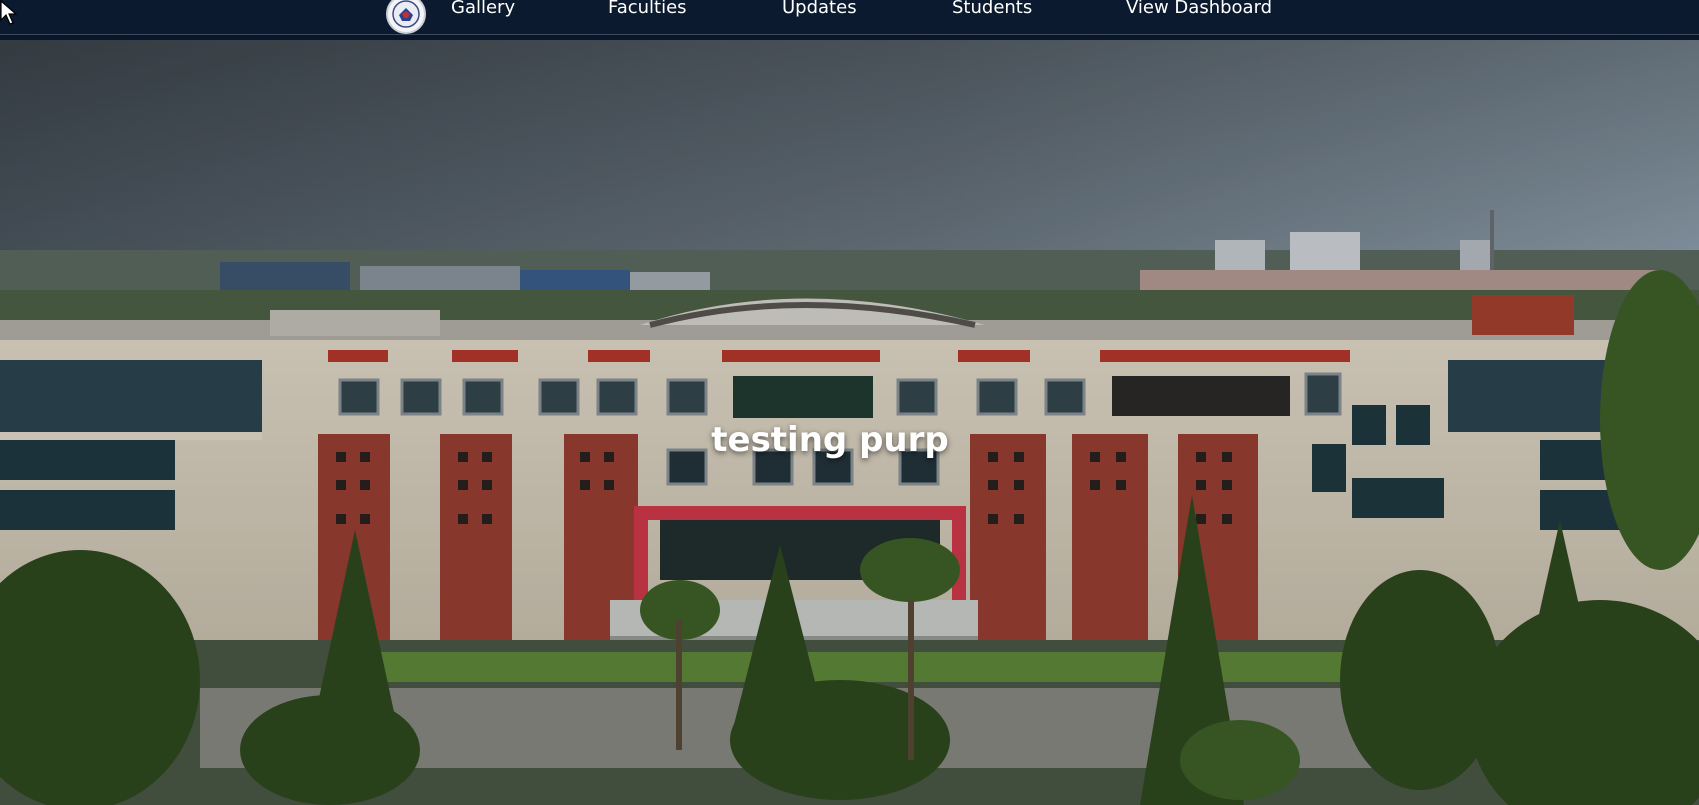 Image resolution: width=1699 pixels, height=805 pixels. What do you see at coordinates (9, 12) in the screenshot?
I see `mouse-cursor-icon` at bounding box center [9, 12].